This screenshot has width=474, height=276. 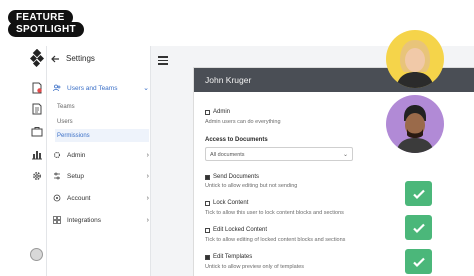 I want to click on send-documents-label: Send Documents, so click(x=236, y=177).